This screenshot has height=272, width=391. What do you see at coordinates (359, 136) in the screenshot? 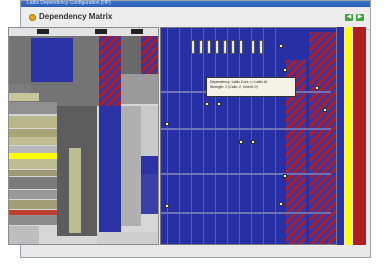
I see `cycle-column-highlight` at bounding box center [359, 136].